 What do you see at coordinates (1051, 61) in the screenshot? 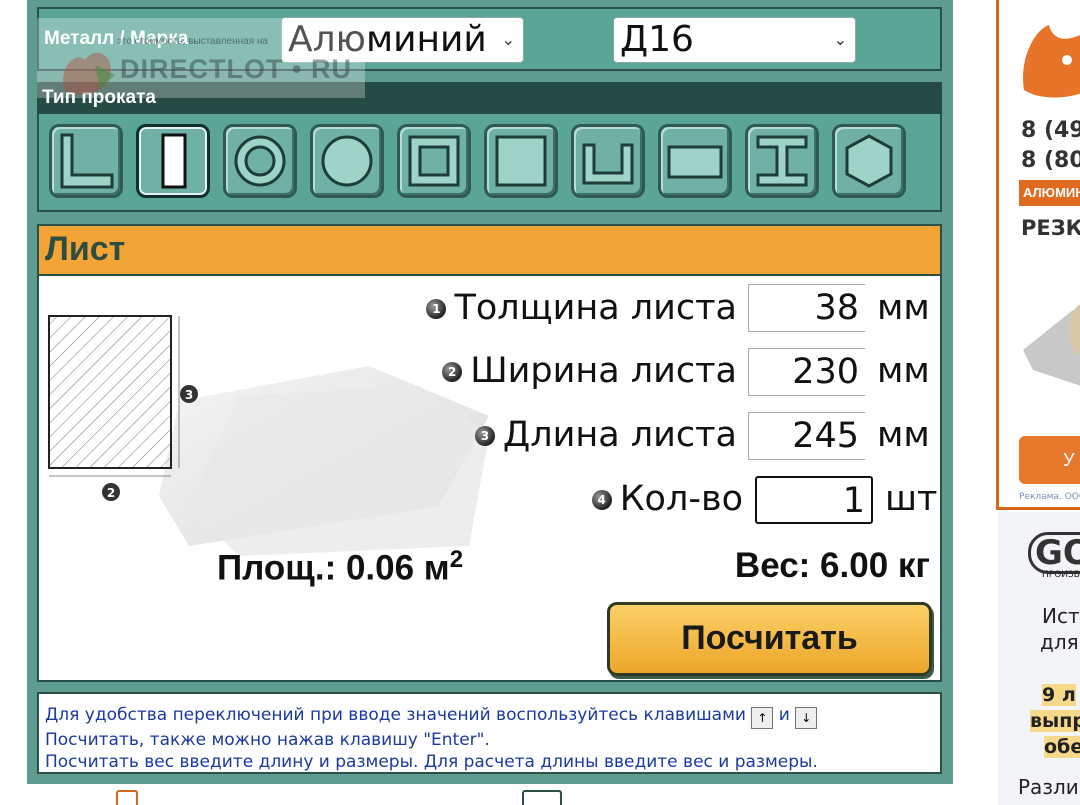
I see `fox-logo-icon` at bounding box center [1051, 61].